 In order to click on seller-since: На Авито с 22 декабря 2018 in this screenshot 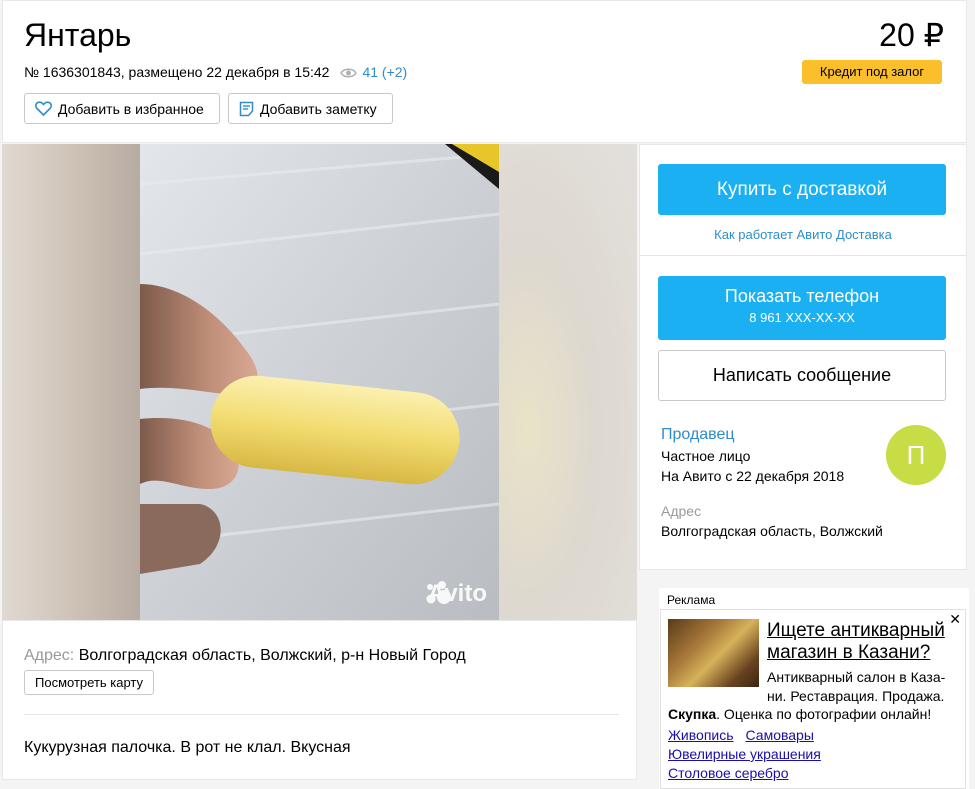, I will do `click(753, 476)`.